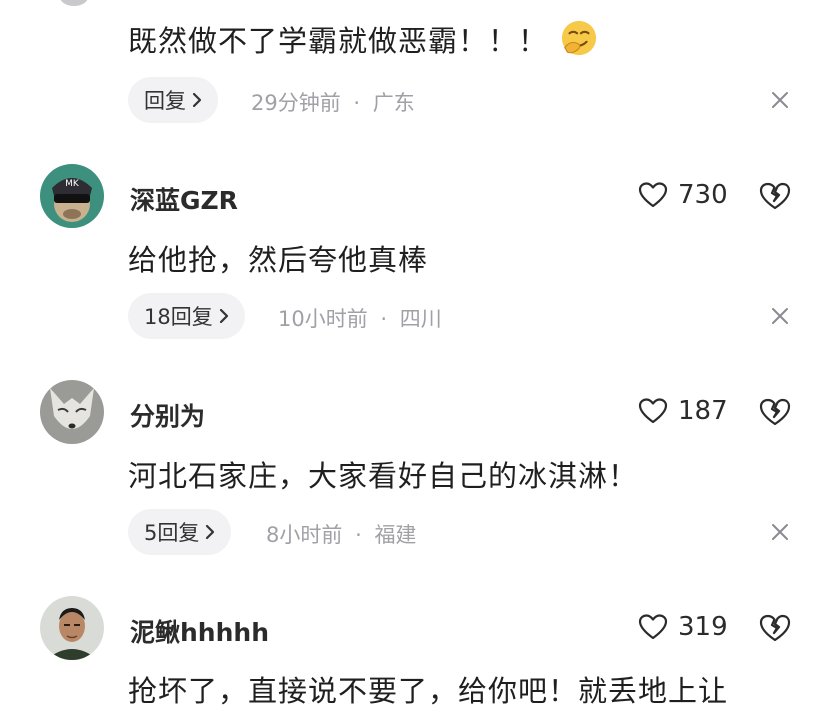 The height and width of the screenshot is (724, 828). What do you see at coordinates (579, 38) in the screenshot?
I see `smirk-emoji-icon` at bounding box center [579, 38].